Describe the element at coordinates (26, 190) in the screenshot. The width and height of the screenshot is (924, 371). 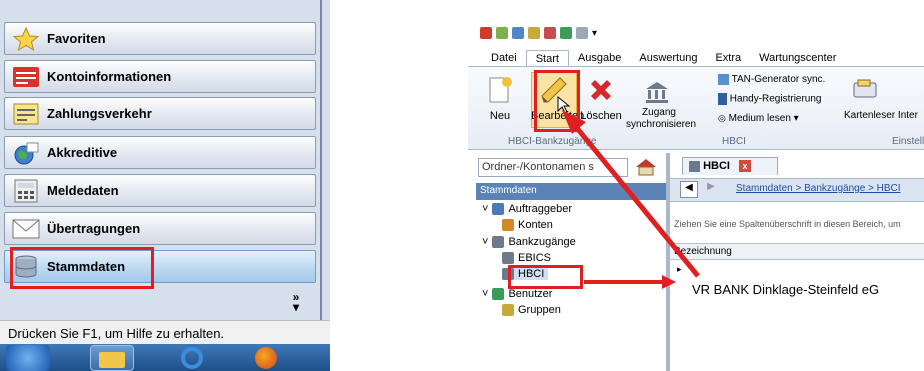
I see `calculator-icon` at that location.